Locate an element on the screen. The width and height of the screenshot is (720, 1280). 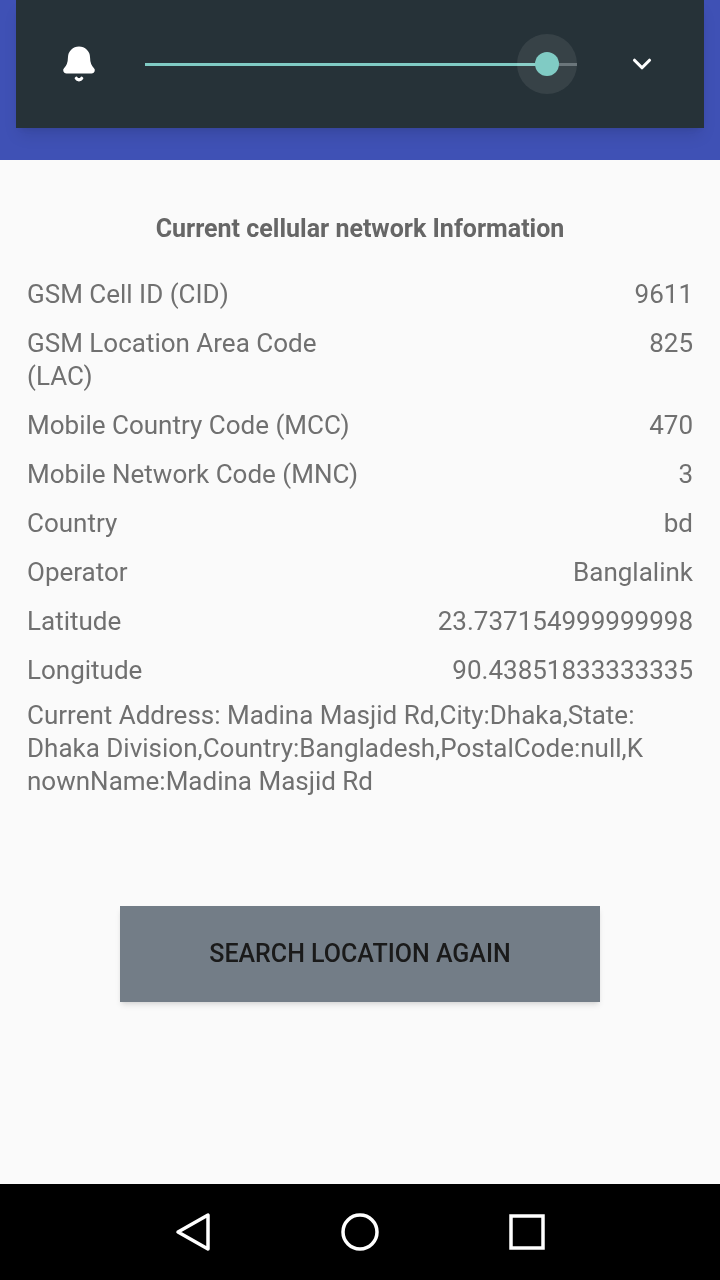
info-value: 470 is located at coordinates (671, 425).